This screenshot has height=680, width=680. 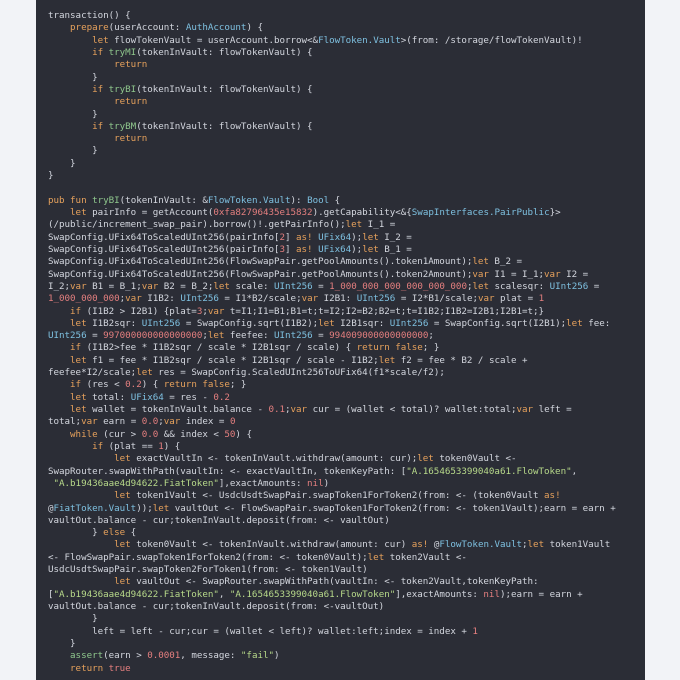 What do you see at coordinates (516, 299) in the screenshot?
I see `code-token: plat =` at bounding box center [516, 299].